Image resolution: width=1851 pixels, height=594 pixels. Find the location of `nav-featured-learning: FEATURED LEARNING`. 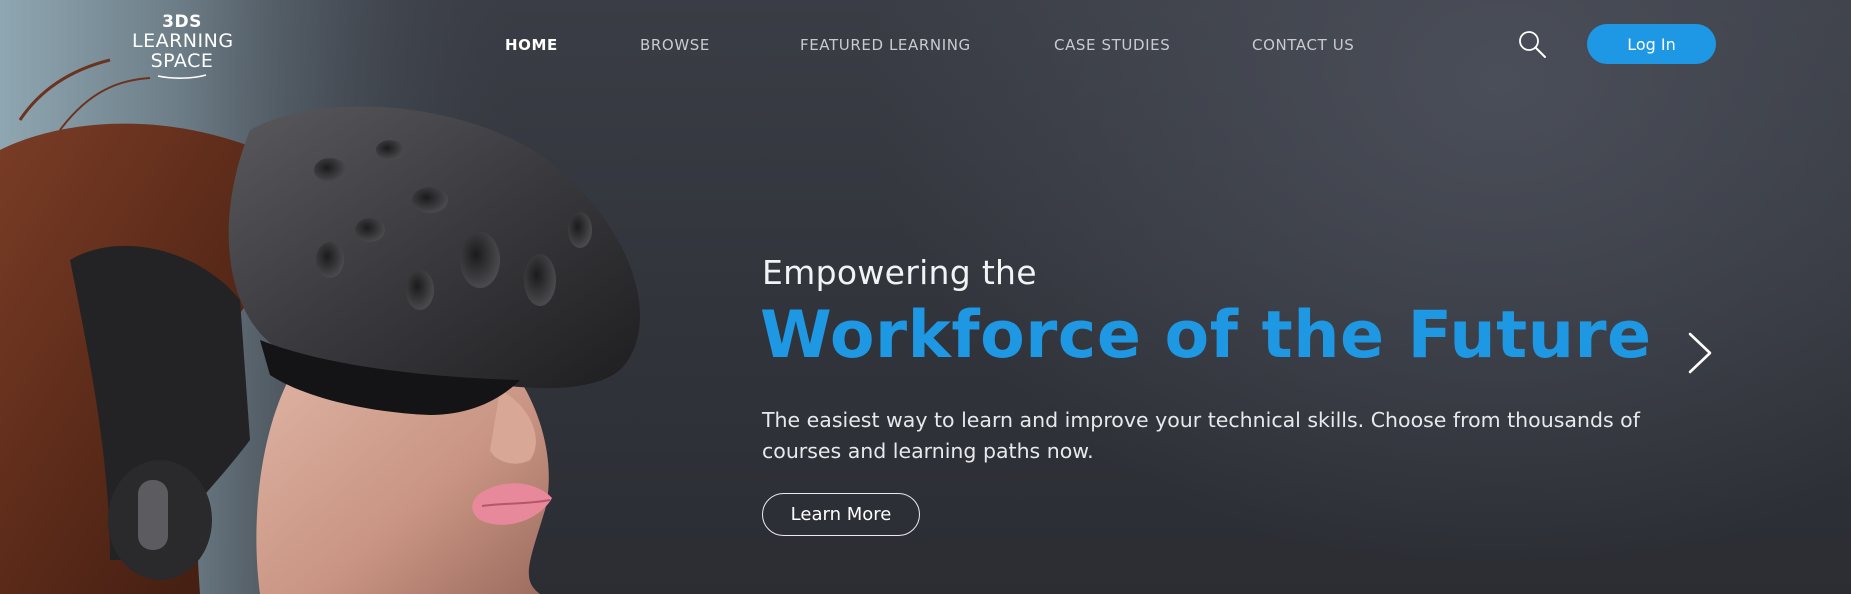

nav-featured-learning: FEATURED LEARNING is located at coordinates (885, 45).